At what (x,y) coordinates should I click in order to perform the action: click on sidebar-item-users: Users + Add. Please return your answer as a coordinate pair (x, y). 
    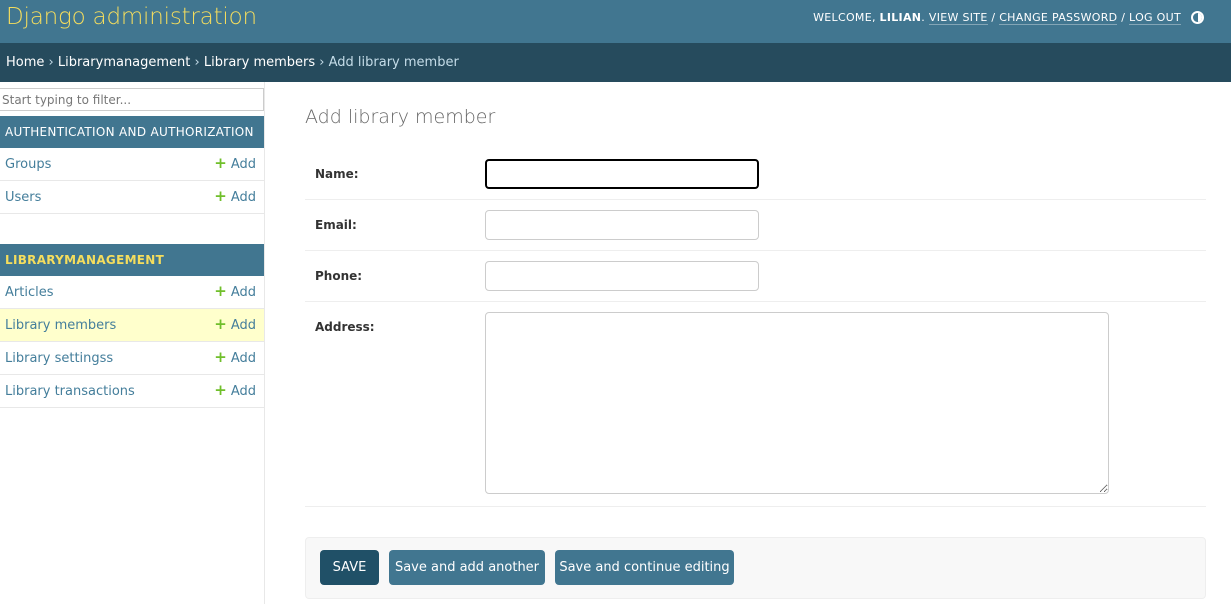
    Looking at the image, I should click on (132, 197).